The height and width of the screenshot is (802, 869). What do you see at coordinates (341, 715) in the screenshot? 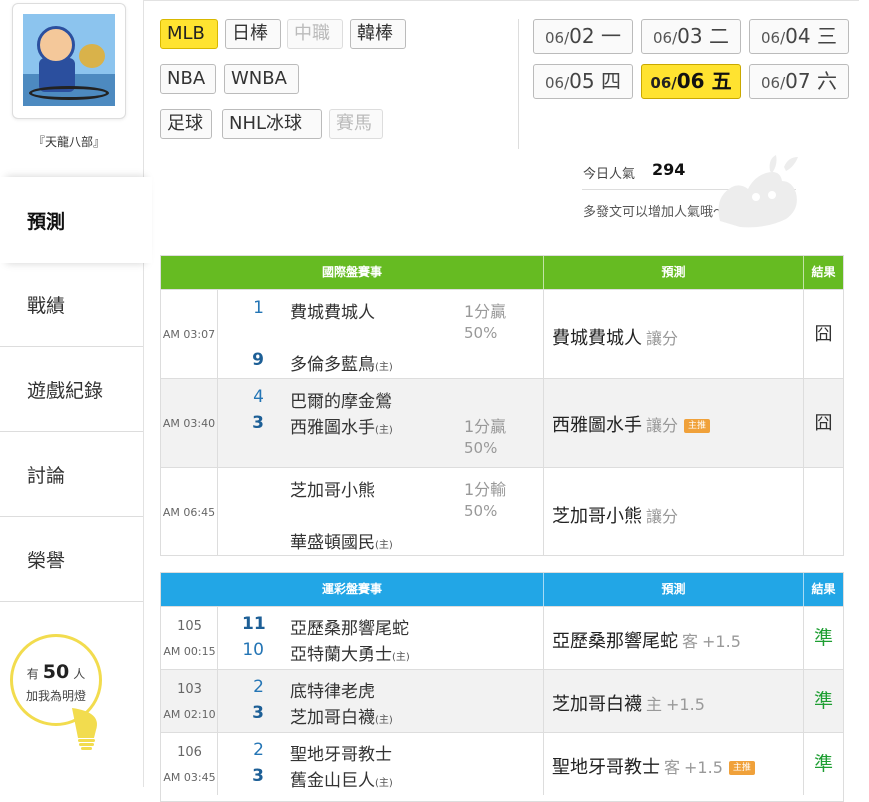
I see `home-team: 芝加哥白襪(主)` at bounding box center [341, 715].